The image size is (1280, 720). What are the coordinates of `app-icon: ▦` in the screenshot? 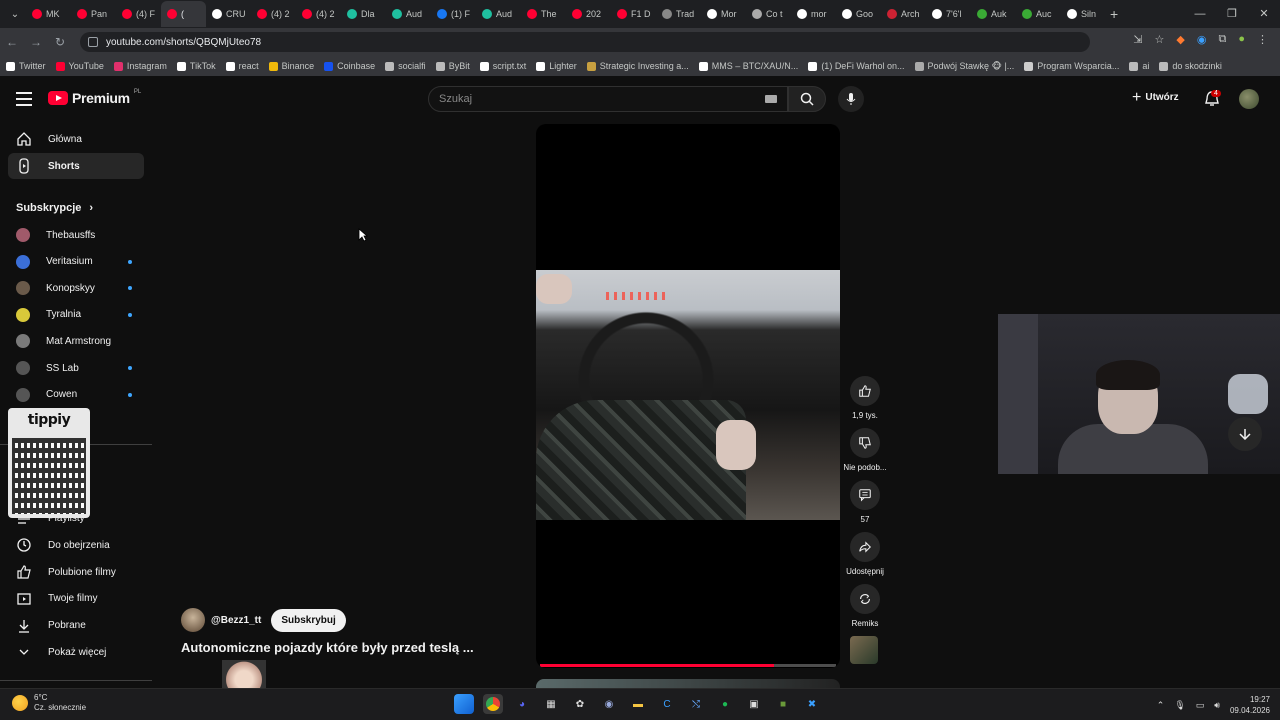 It's located at (551, 704).